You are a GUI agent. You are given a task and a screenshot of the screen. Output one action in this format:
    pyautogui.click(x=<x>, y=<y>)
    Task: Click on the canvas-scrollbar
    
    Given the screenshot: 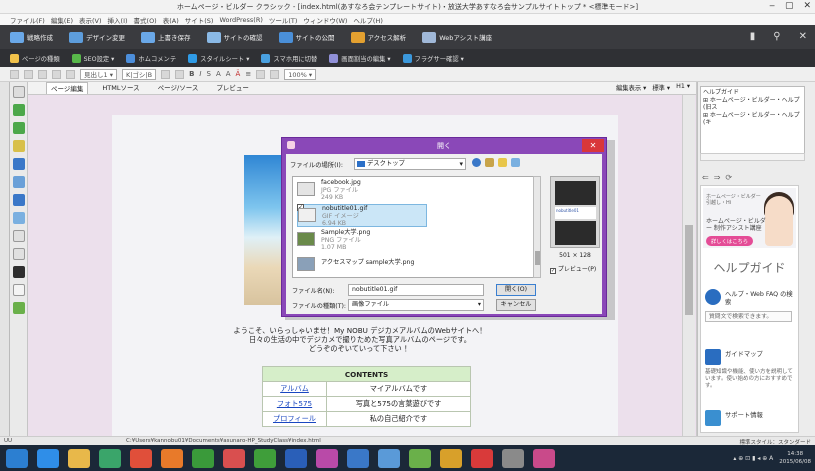 What is the action you would take?
    pyautogui.click(x=688, y=265)
    